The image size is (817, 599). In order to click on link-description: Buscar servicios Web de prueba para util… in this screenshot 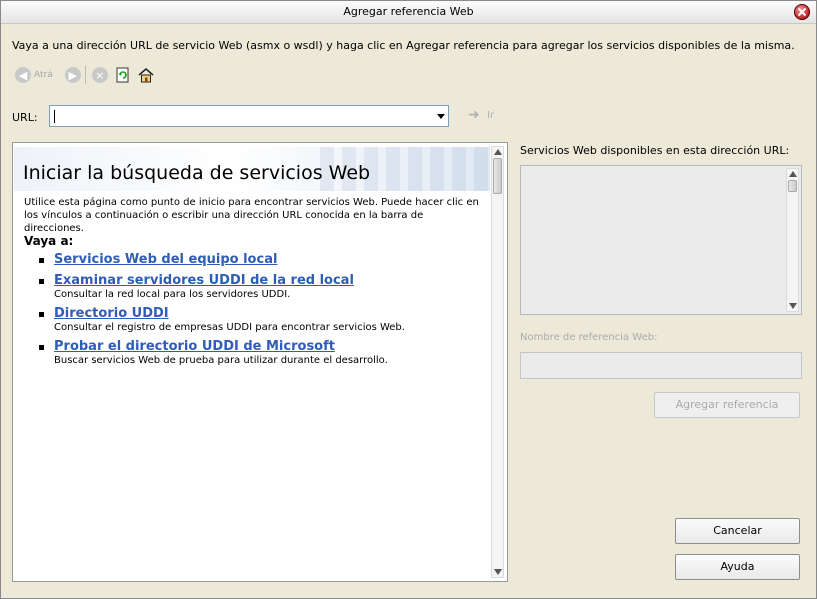, I will do `click(221, 360)`.